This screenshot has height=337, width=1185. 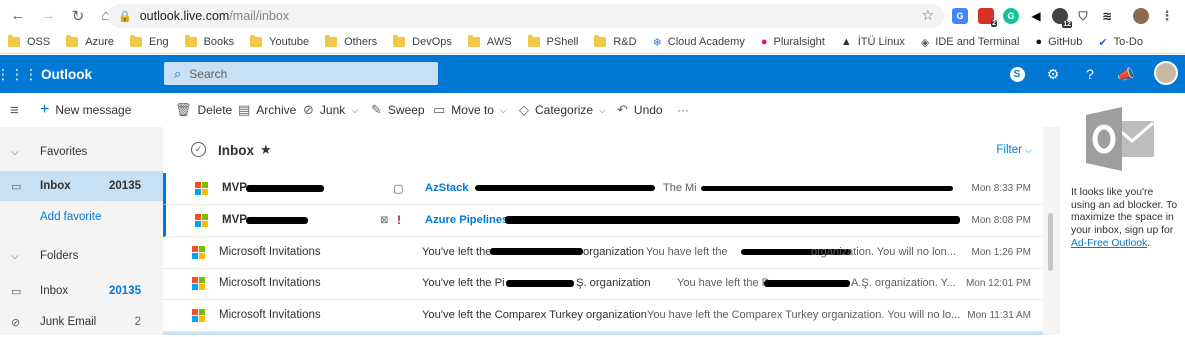 I want to click on ad-free-outlook-link: Ad-Free Outlook, so click(x=1109, y=243).